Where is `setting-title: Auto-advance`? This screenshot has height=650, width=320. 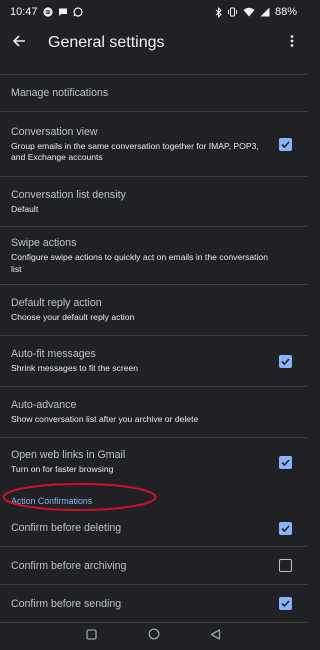
setting-title: Auto-advance is located at coordinates (44, 405).